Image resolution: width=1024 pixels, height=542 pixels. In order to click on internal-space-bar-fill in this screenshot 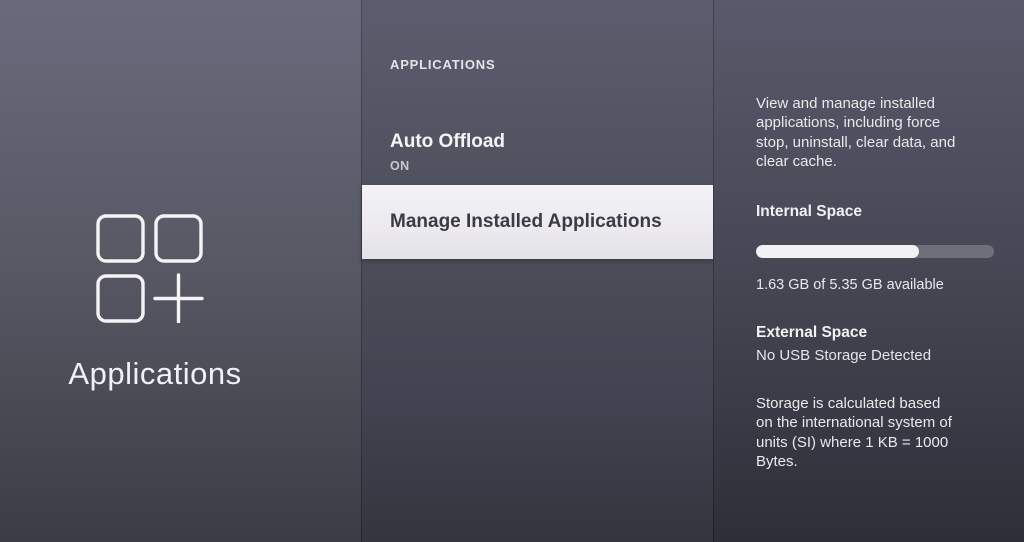, I will do `click(838, 251)`.